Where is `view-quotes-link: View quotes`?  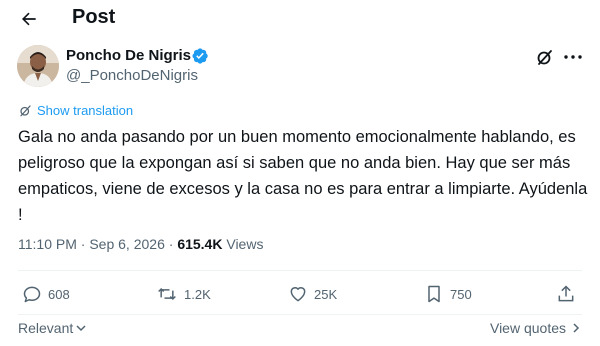 view-quotes-link: View quotes is located at coordinates (536, 328).